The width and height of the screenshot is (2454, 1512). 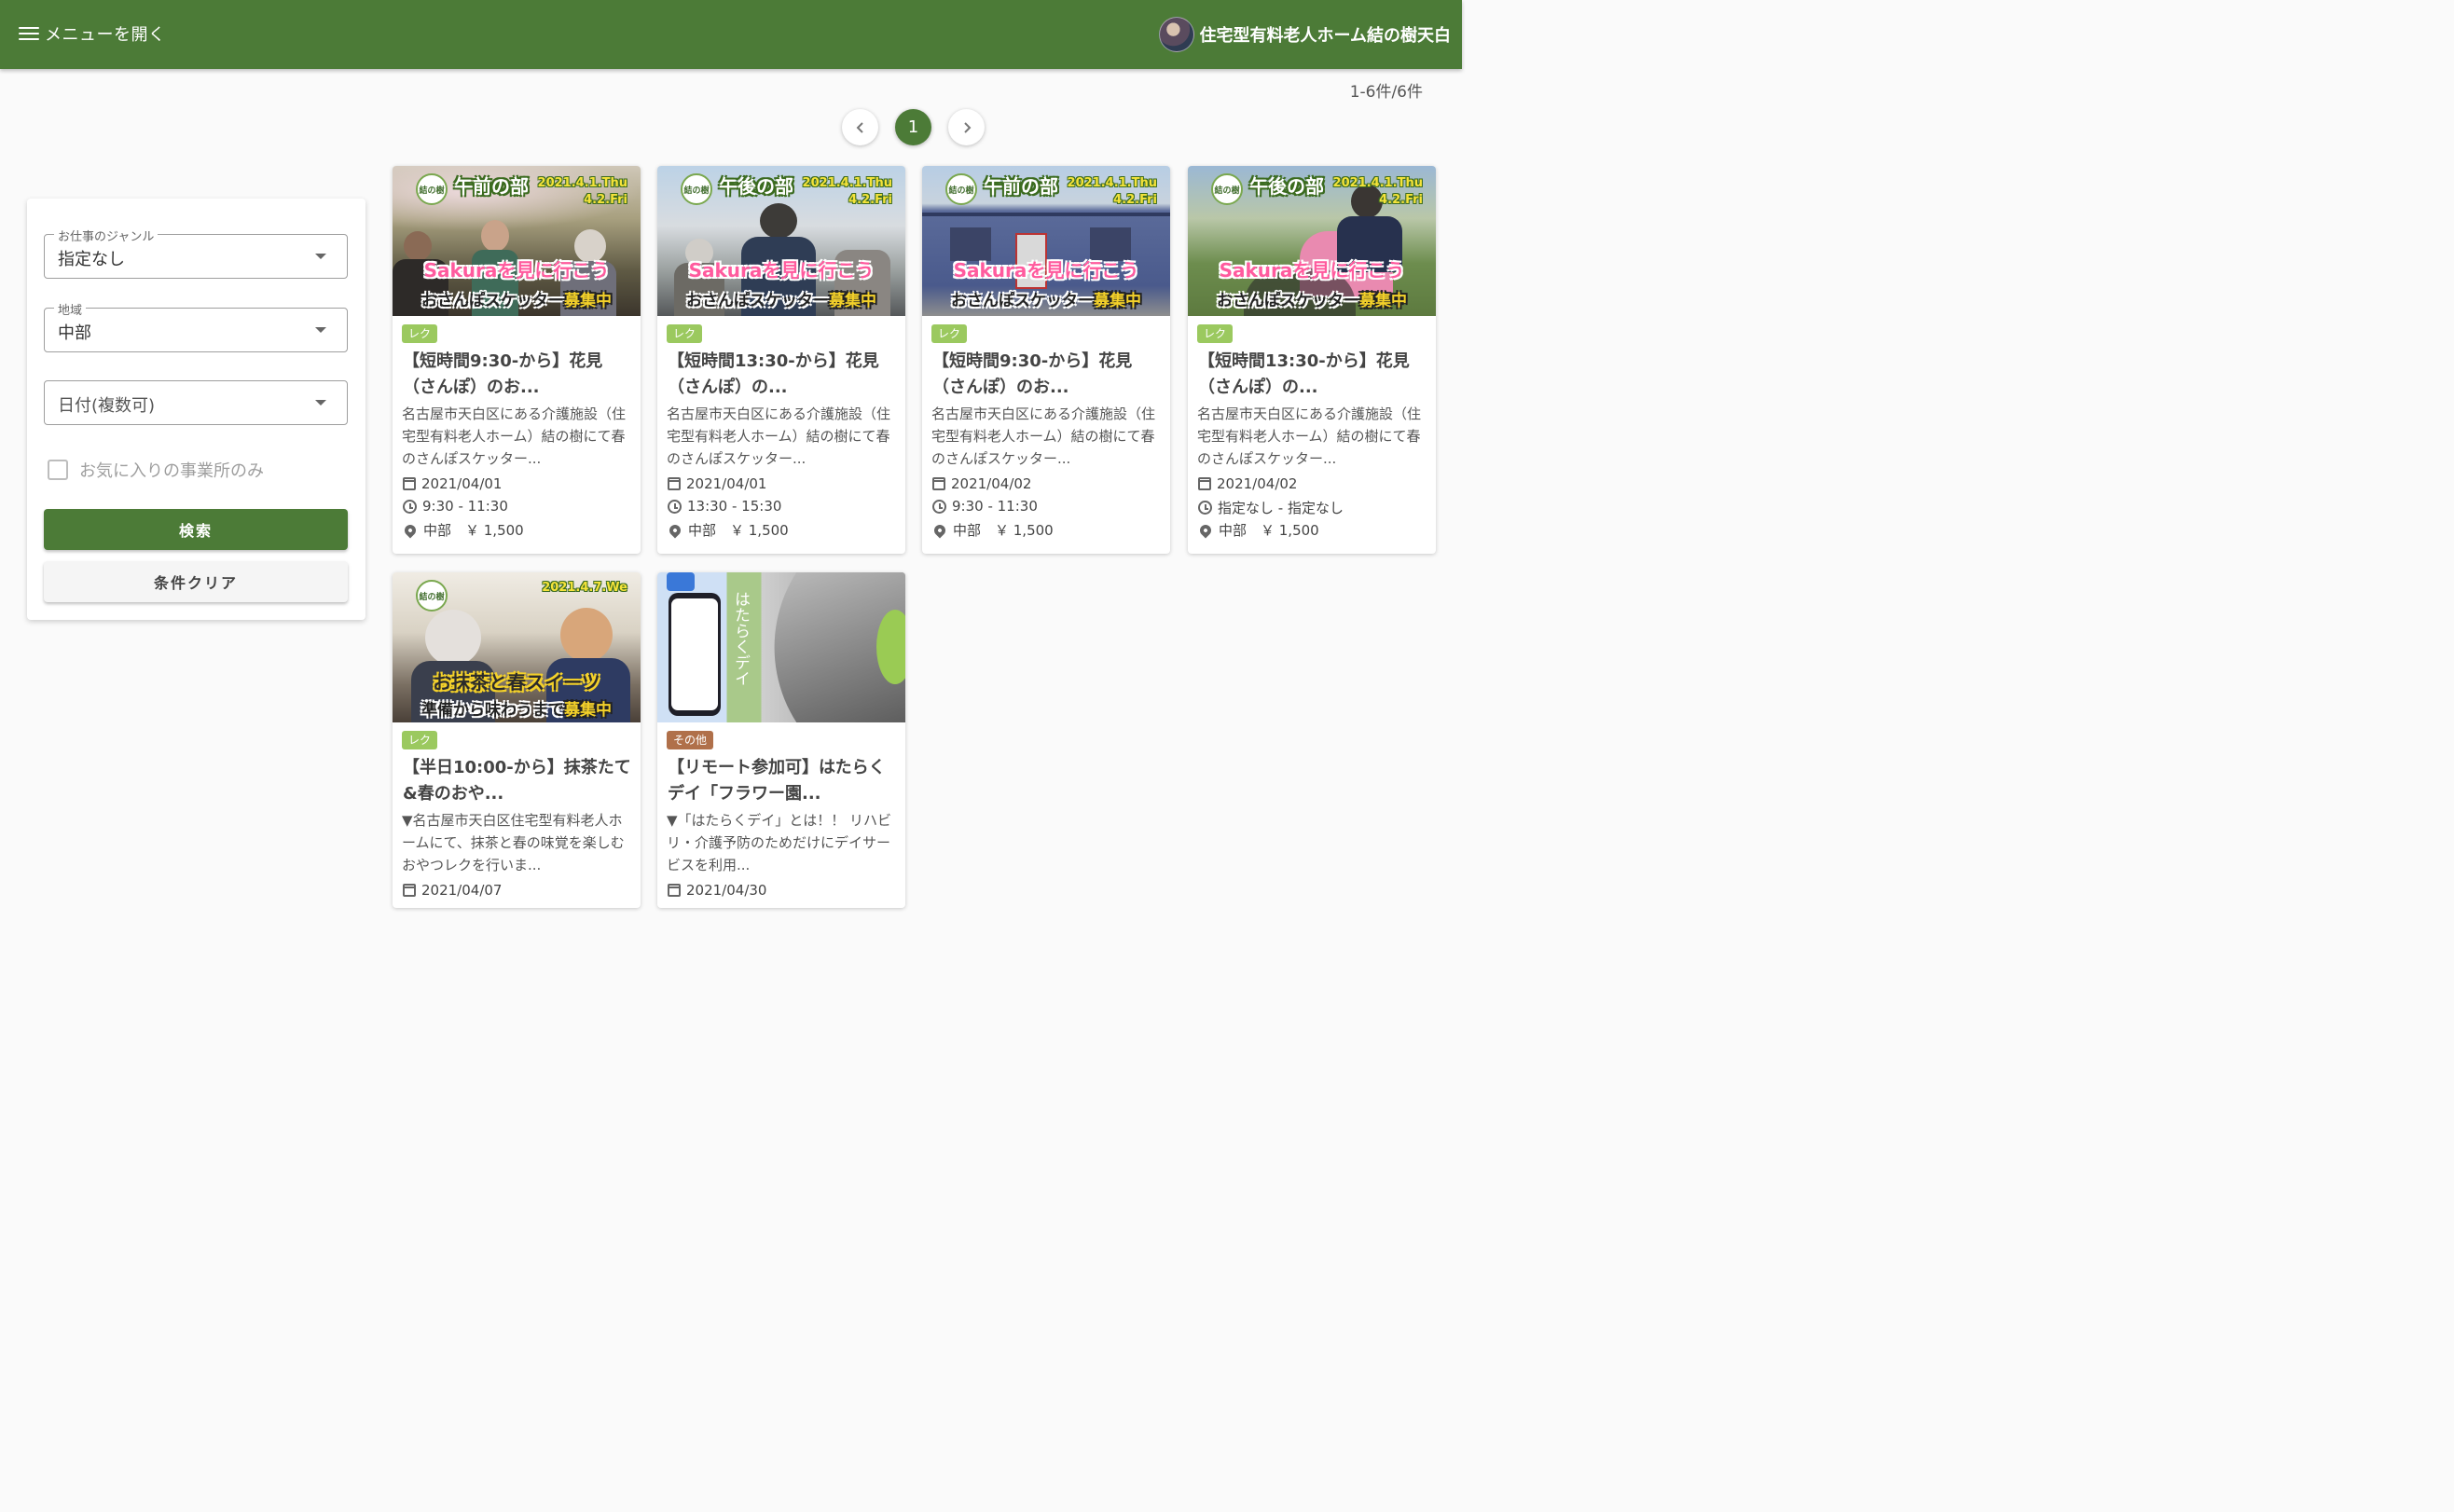 I want to click on checkbox-icon, so click(x=58, y=470).